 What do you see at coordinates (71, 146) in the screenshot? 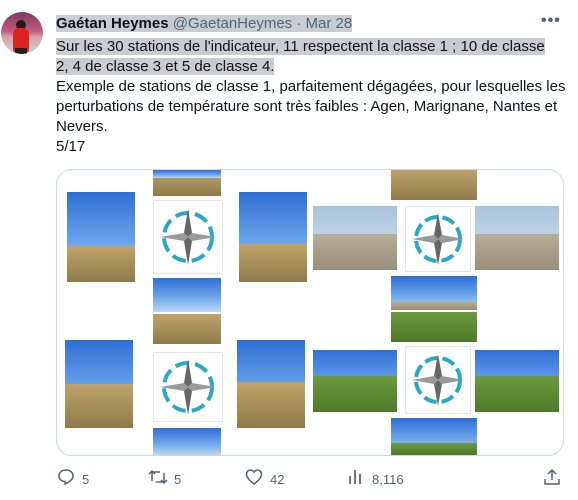
I see `pagination: 5/17` at bounding box center [71, 146].